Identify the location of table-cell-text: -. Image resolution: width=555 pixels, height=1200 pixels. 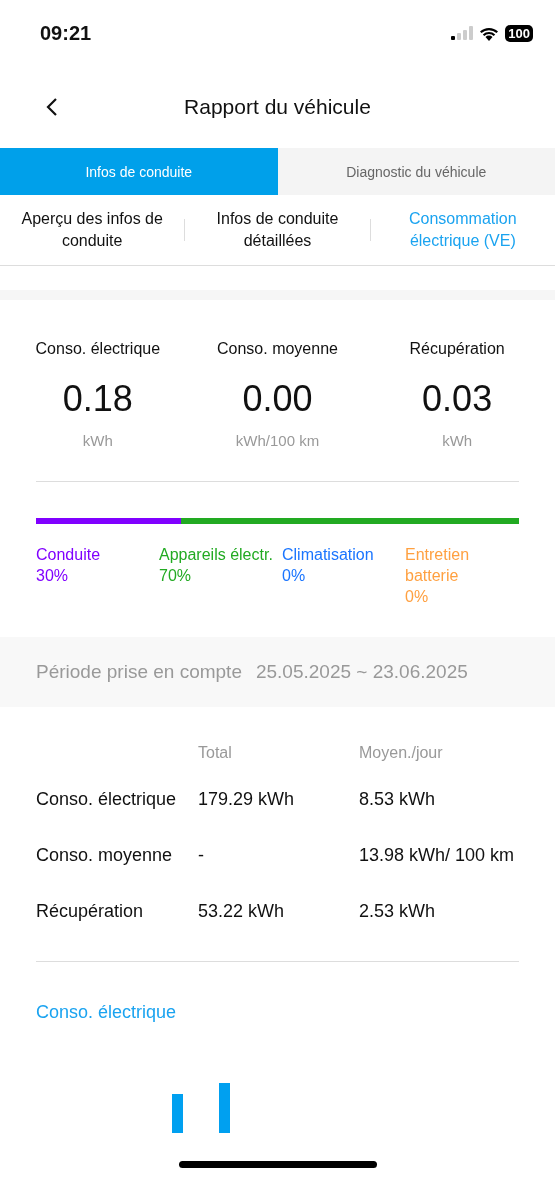
(201, 855).